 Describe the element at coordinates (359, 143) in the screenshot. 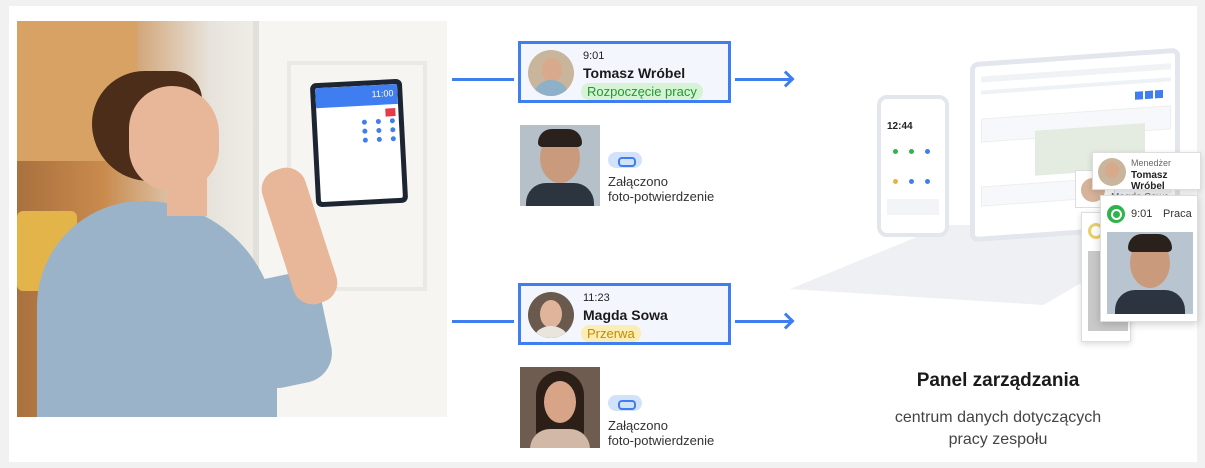

I see `wall-tablet: 11:00` at that location.